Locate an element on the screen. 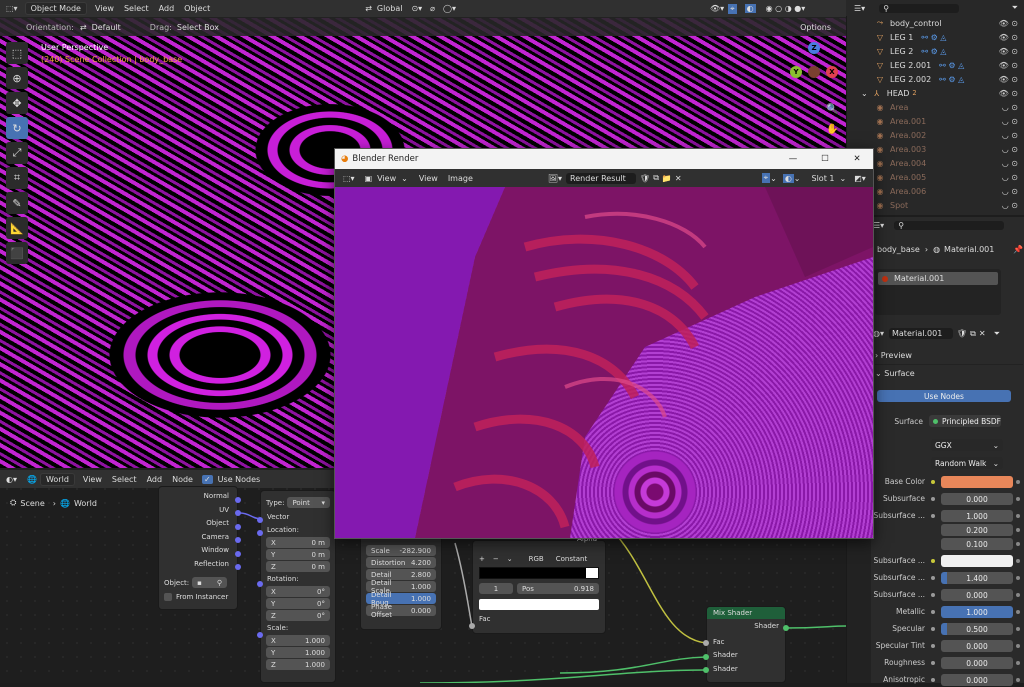  overlay-icon: ◐ is located at coordinates (788, 178).